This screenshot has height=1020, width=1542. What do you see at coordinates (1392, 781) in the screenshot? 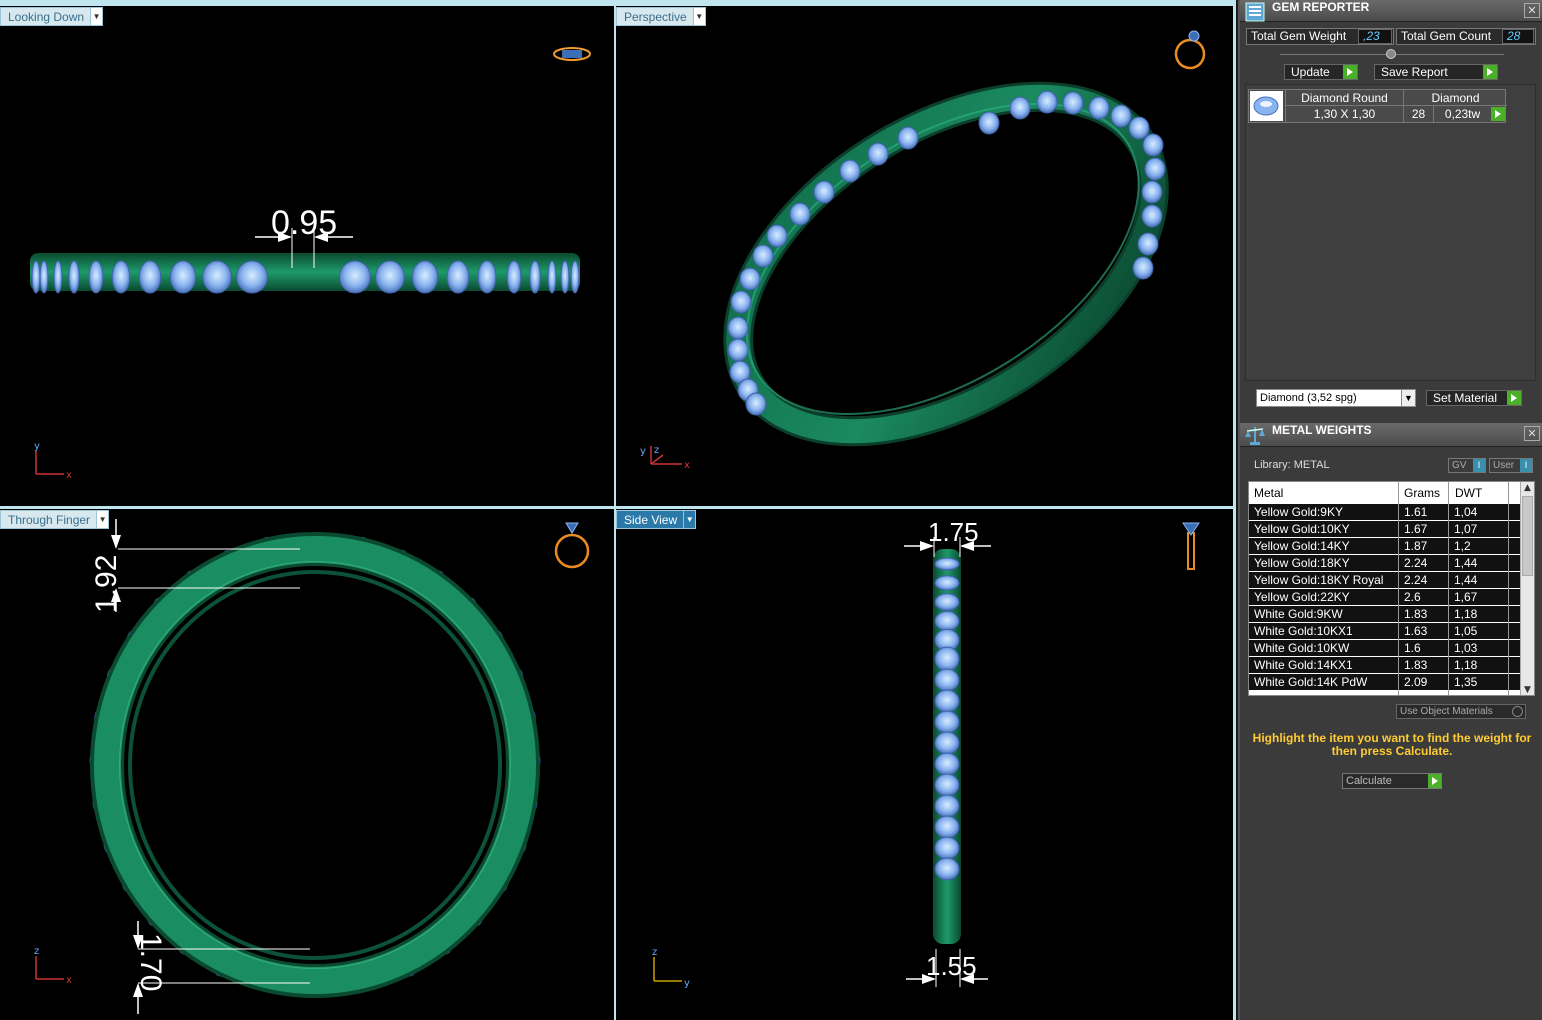
I see `calculate-button: Calculate` at bounding box center [1392, 781].